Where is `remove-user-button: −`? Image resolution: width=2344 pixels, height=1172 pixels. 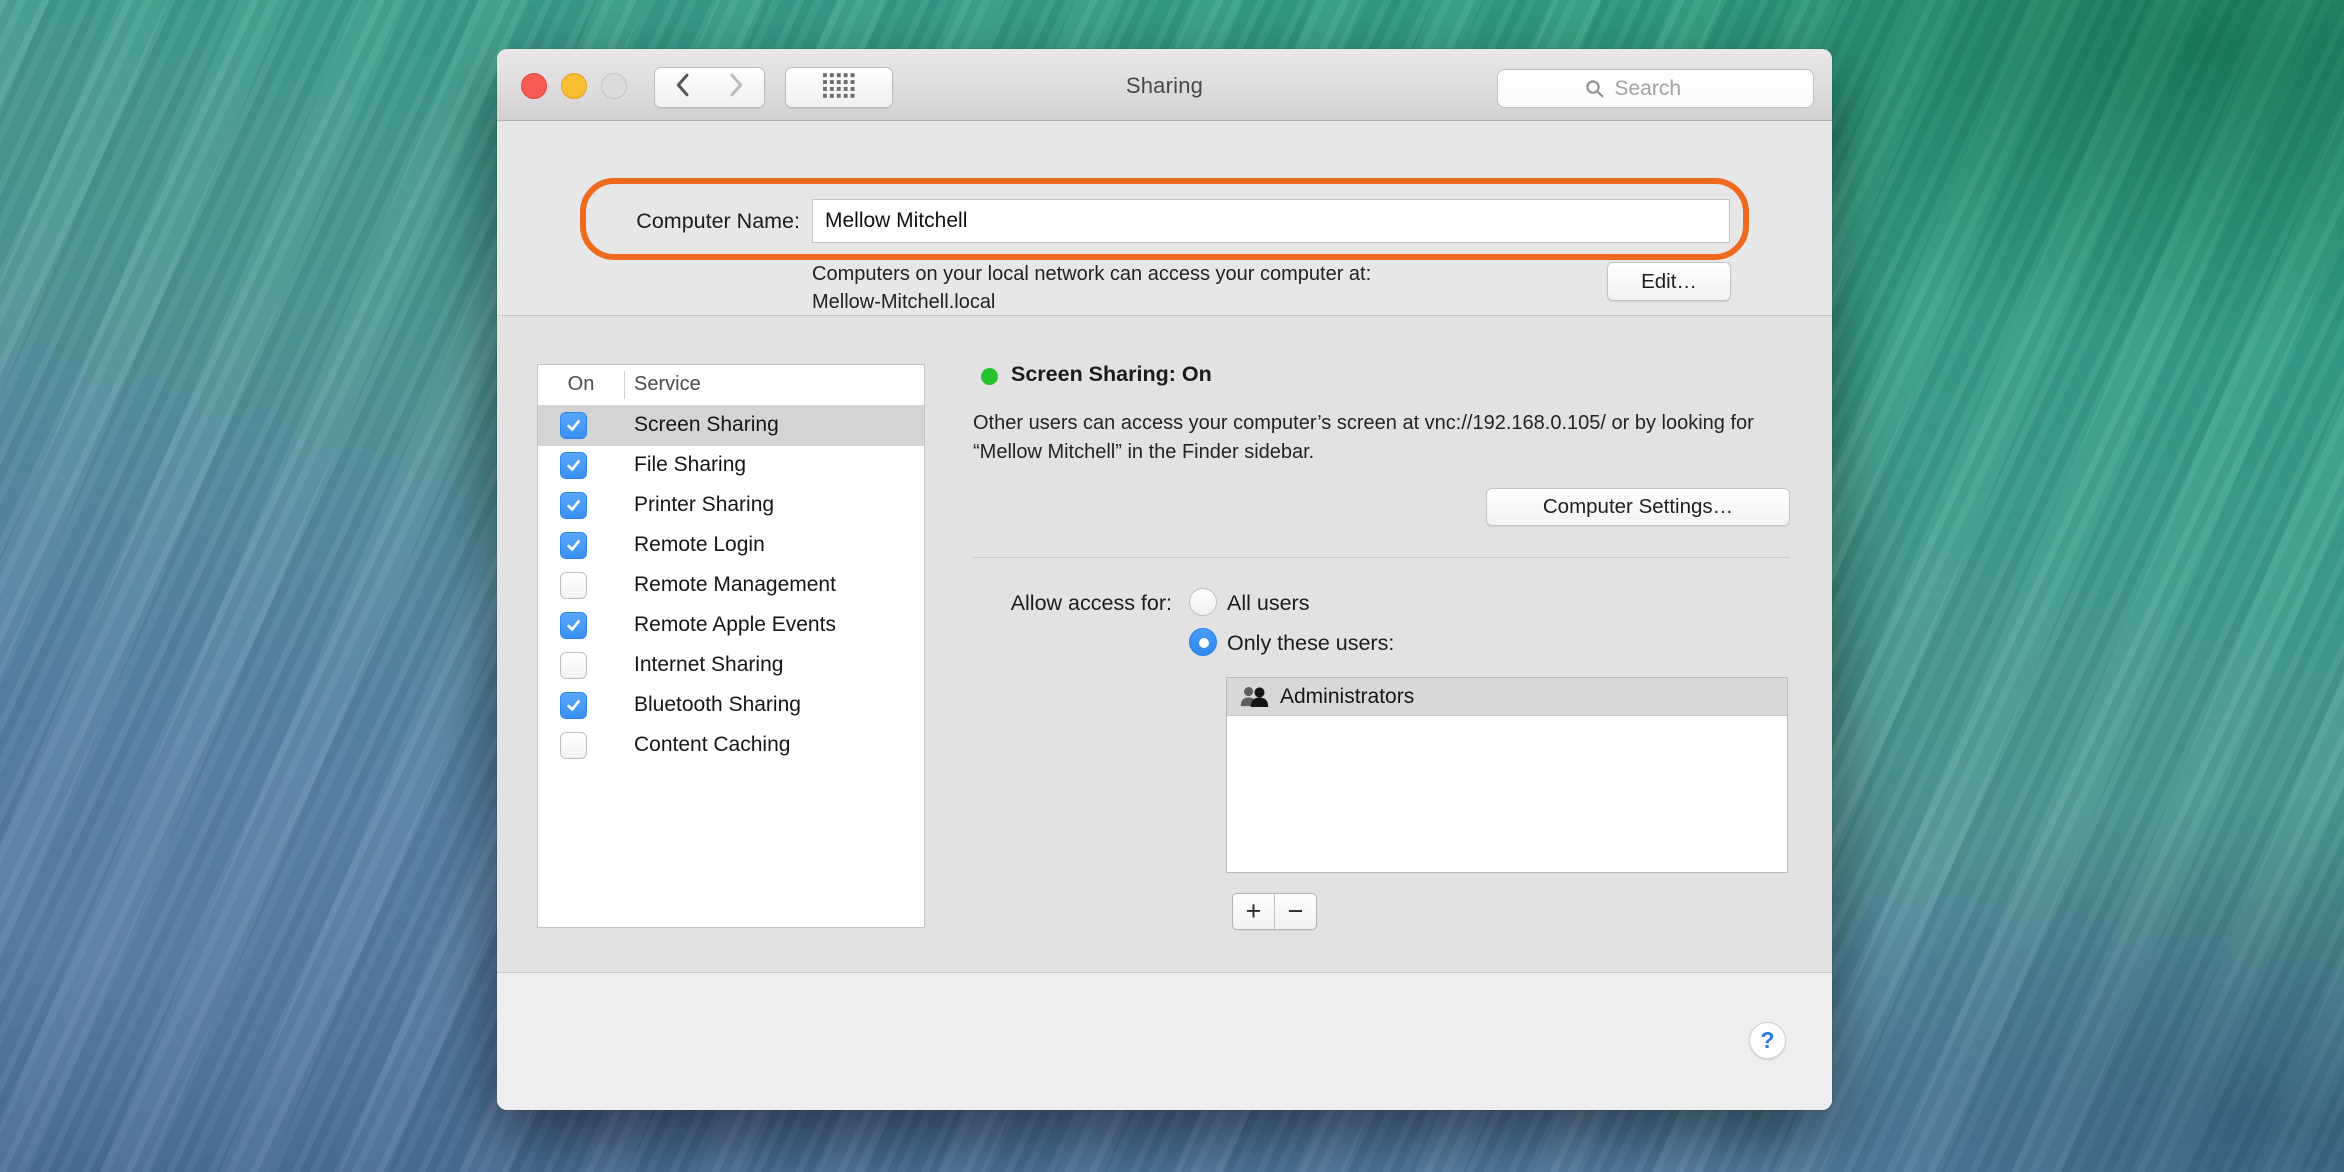
remove-user-button: − is located at coordinates (1295, 911).